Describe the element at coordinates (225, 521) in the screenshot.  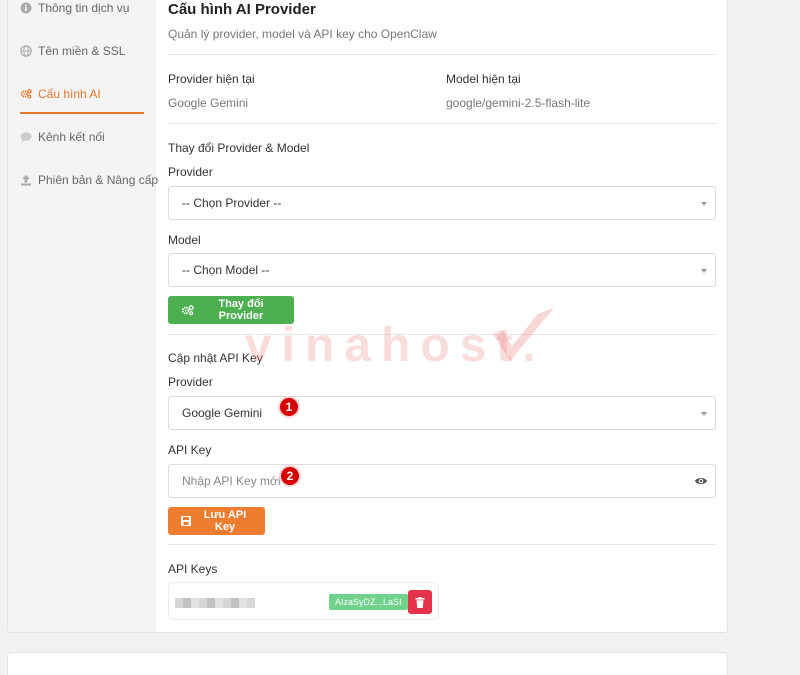
I see `button-label: Lưu API Key` at that location.